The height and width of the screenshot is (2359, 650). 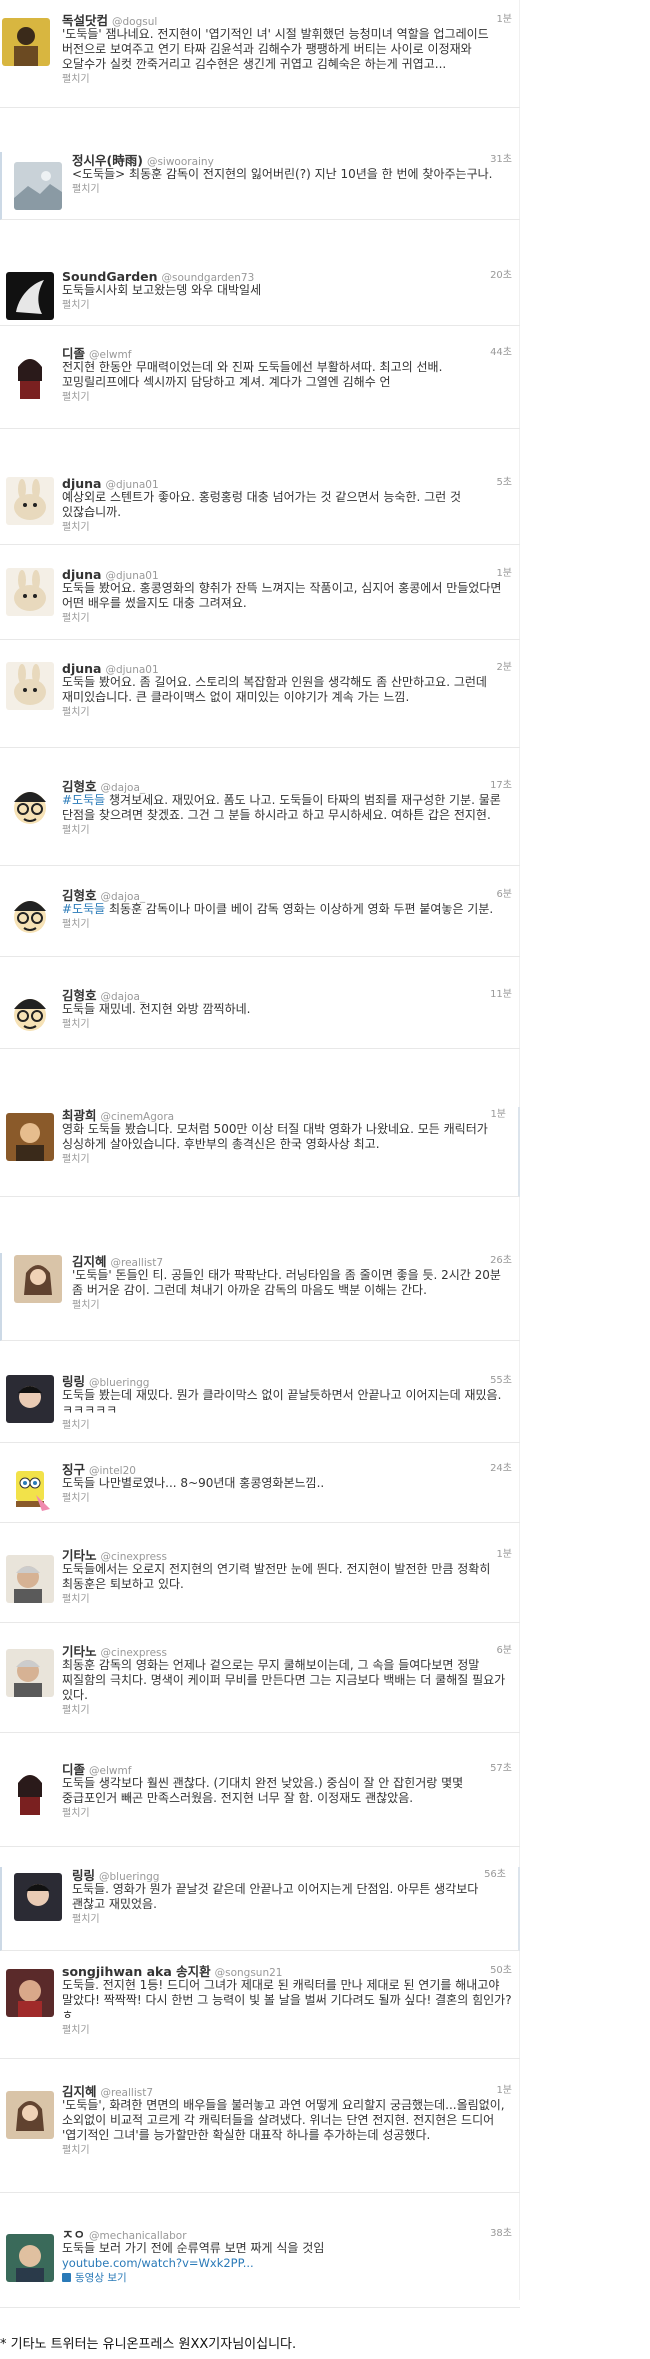 I want to click on tweet-timestamp: 31초, so click(x=501, y=159).